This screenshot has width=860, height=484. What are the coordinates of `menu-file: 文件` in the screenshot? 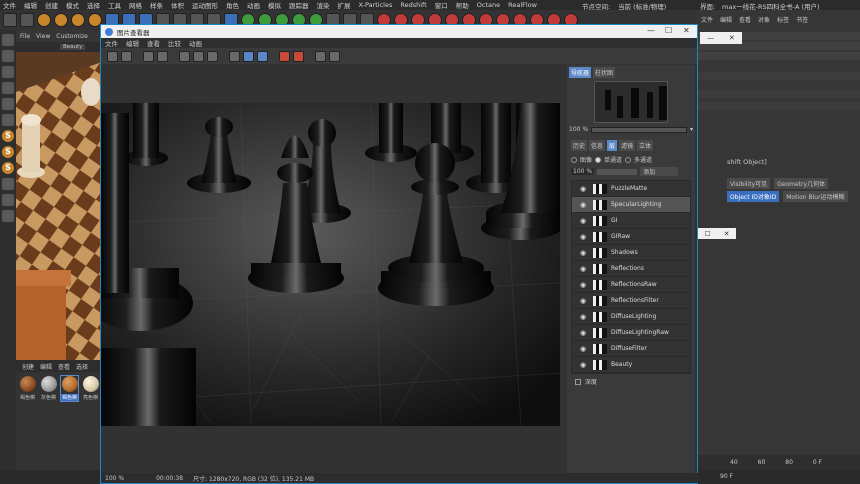 It's located at (9, 5).